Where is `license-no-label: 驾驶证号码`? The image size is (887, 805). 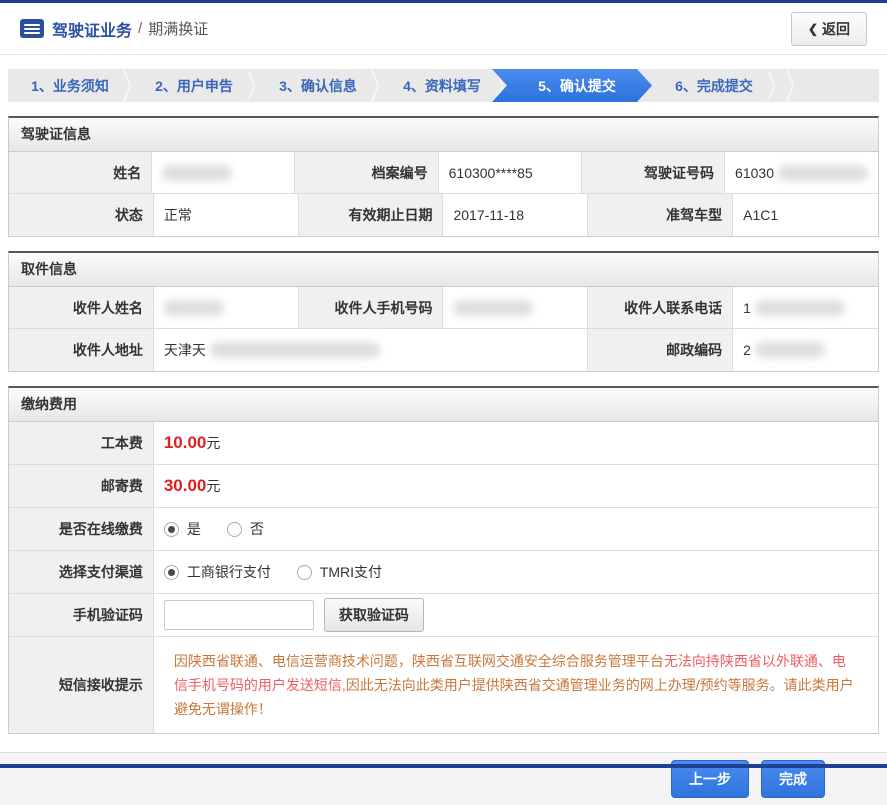 license-no-label: 驾驶证号码 is located at coordinates (653, 172).